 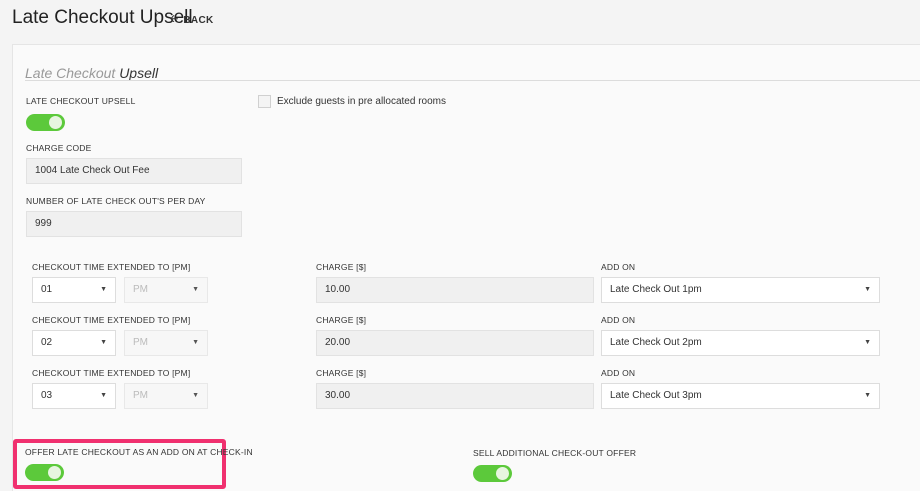 What do you see at coordinates (492, 473) in the screenshot?
I see `sell-additional-toggle` at bounding box center [492, 473].